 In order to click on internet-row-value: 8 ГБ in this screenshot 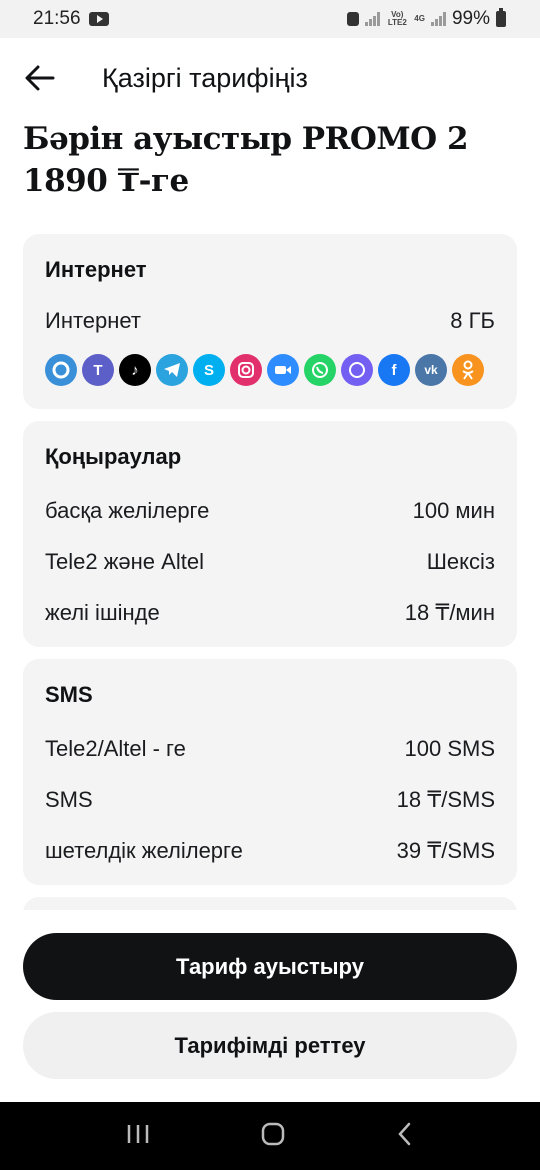, I will do `click(472, 320)`.